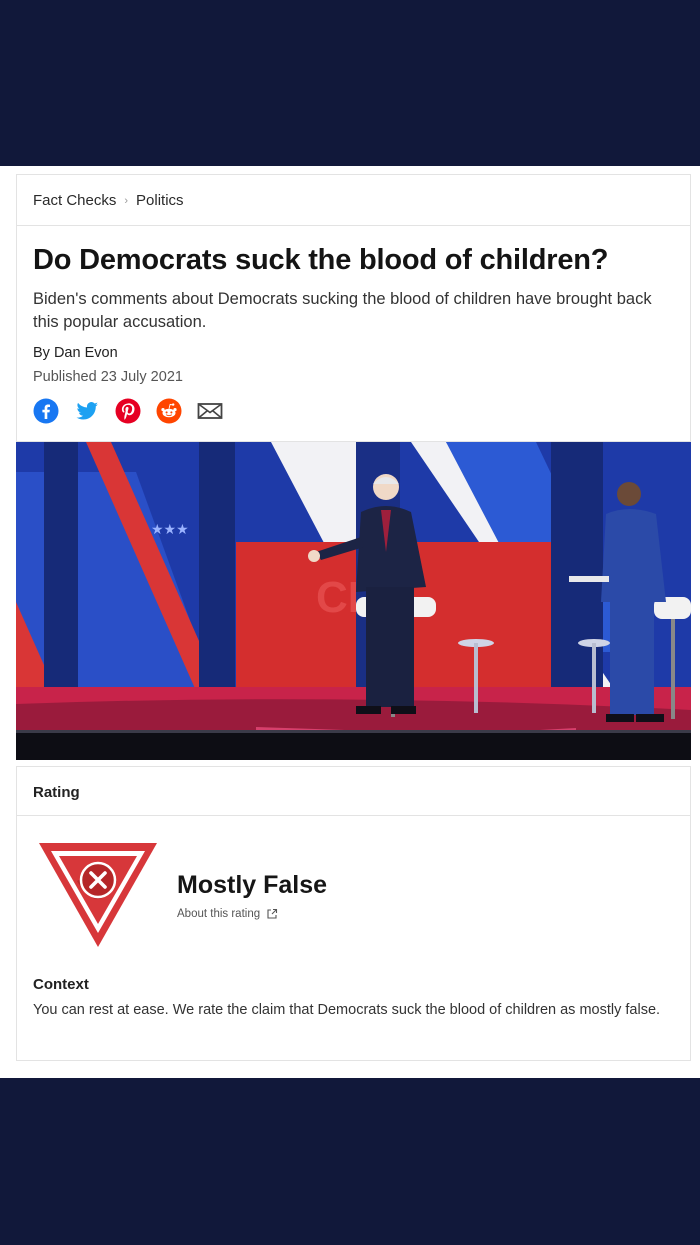 The height and width of the screenshot is (1245, 700). I want to click on breadcrumb-politics: Politics, so click(160, 200).